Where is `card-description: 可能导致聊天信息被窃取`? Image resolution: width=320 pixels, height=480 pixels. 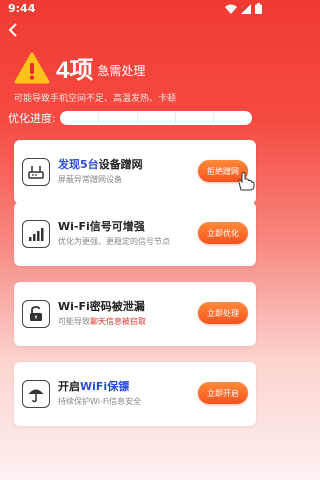
card-description: 可能导致聊天信息被窃取 is located at coordinates (102, 321).